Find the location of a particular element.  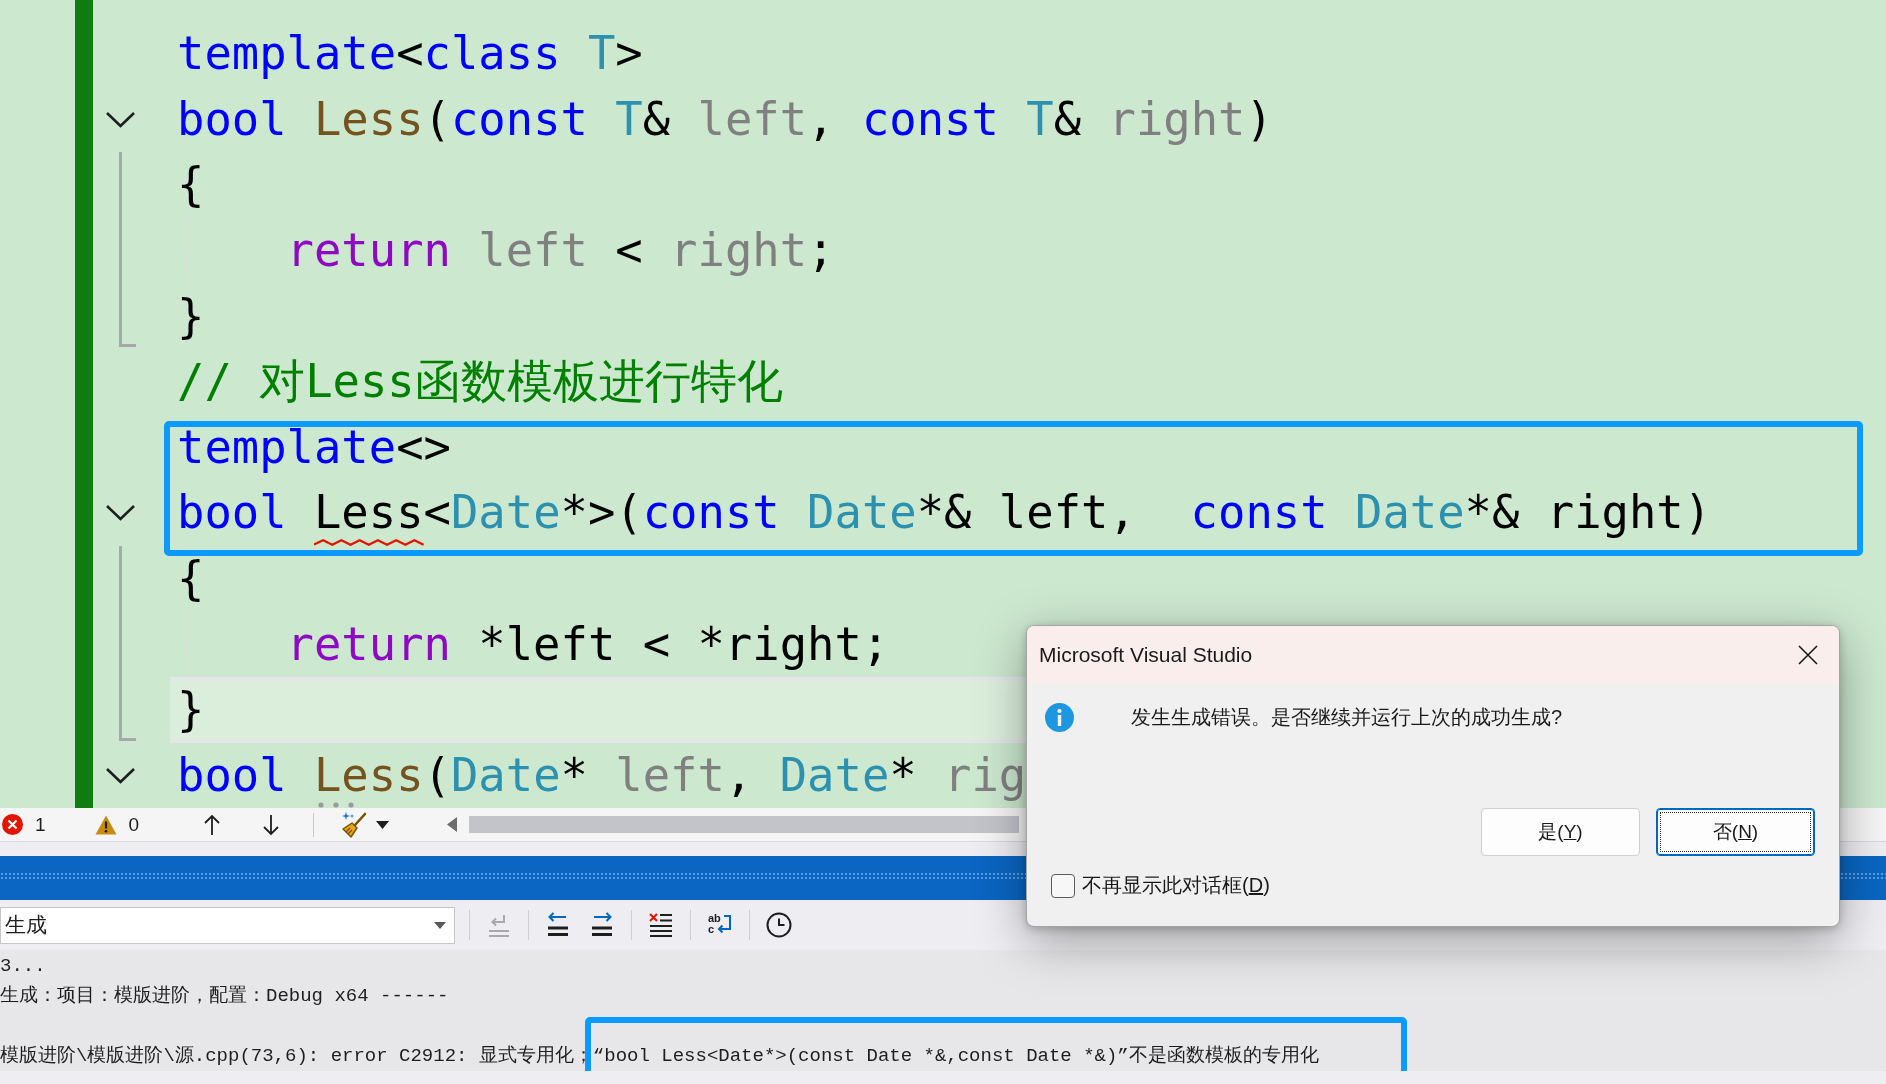

code-line: template<> is located at coordinates (314, 447).